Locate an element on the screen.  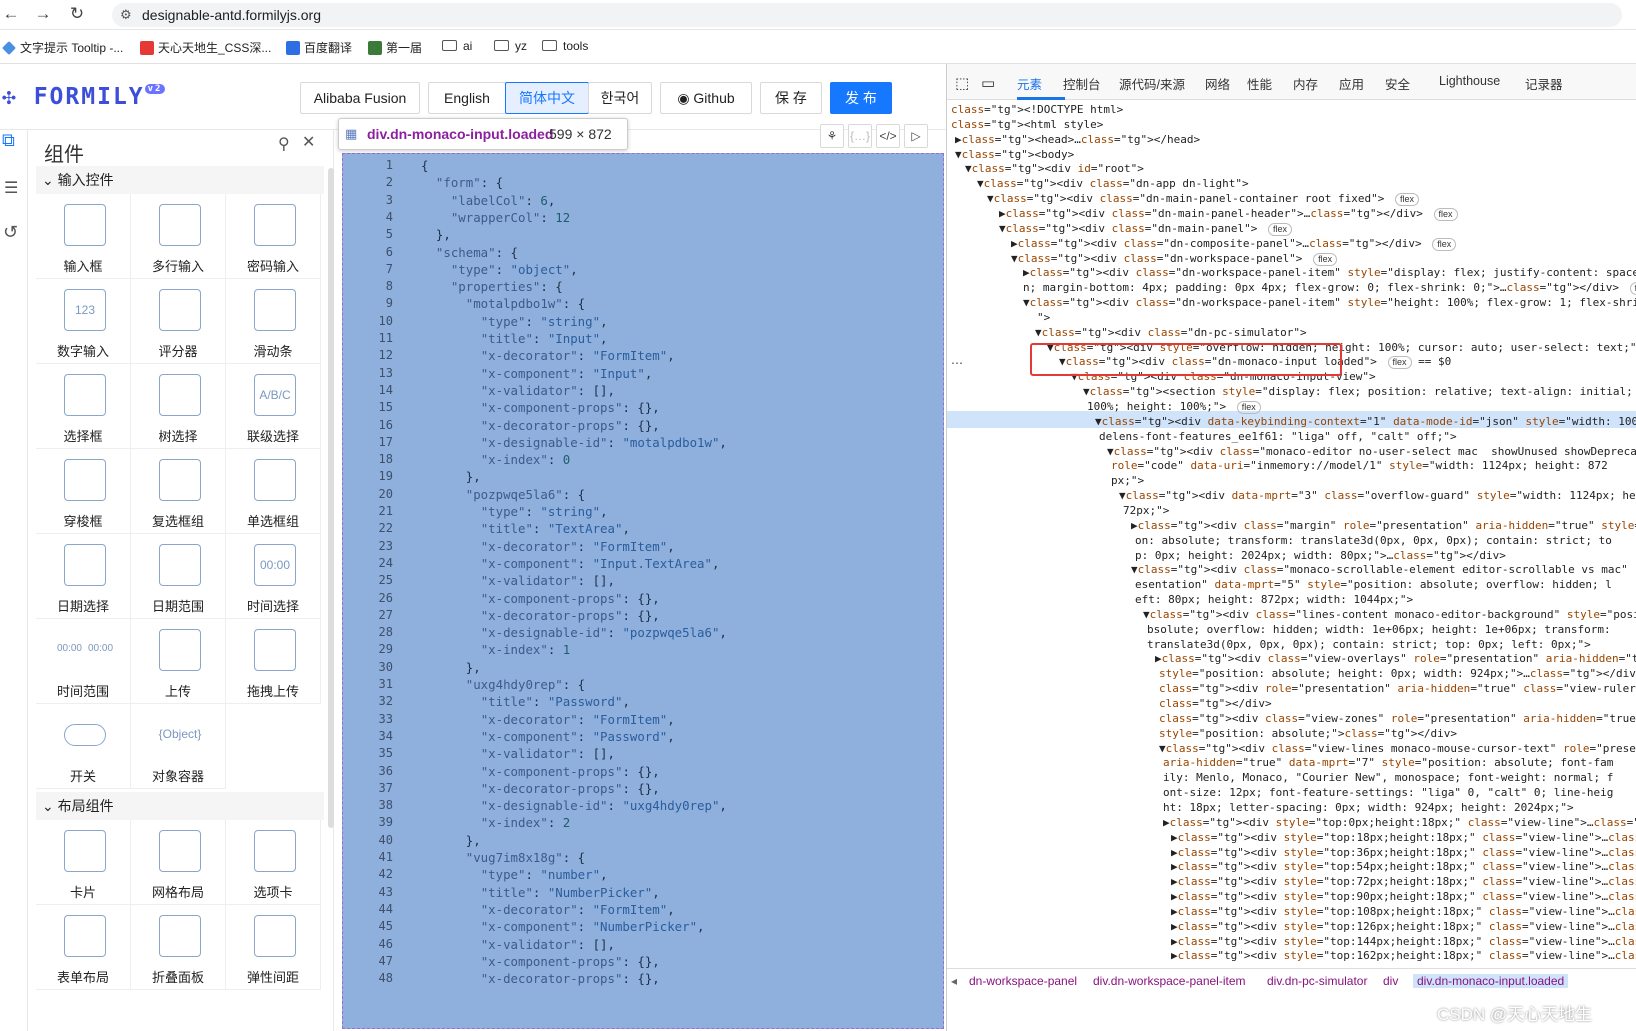
component-item: 弹性间距 is located at coordinates (273, 947).